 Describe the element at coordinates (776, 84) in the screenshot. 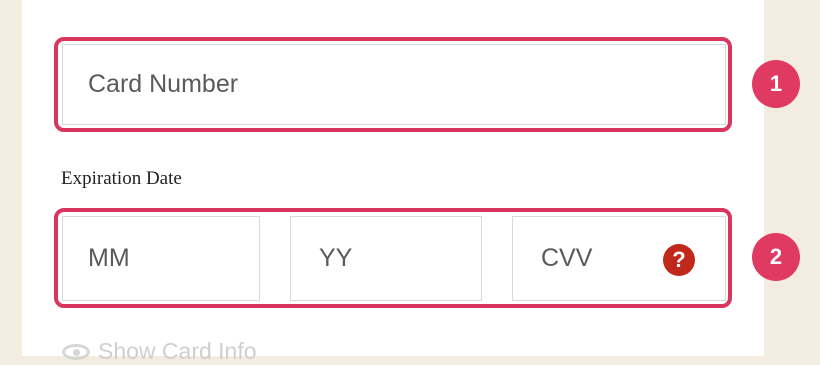

I see `annotation-badge-1: 1` at that location.